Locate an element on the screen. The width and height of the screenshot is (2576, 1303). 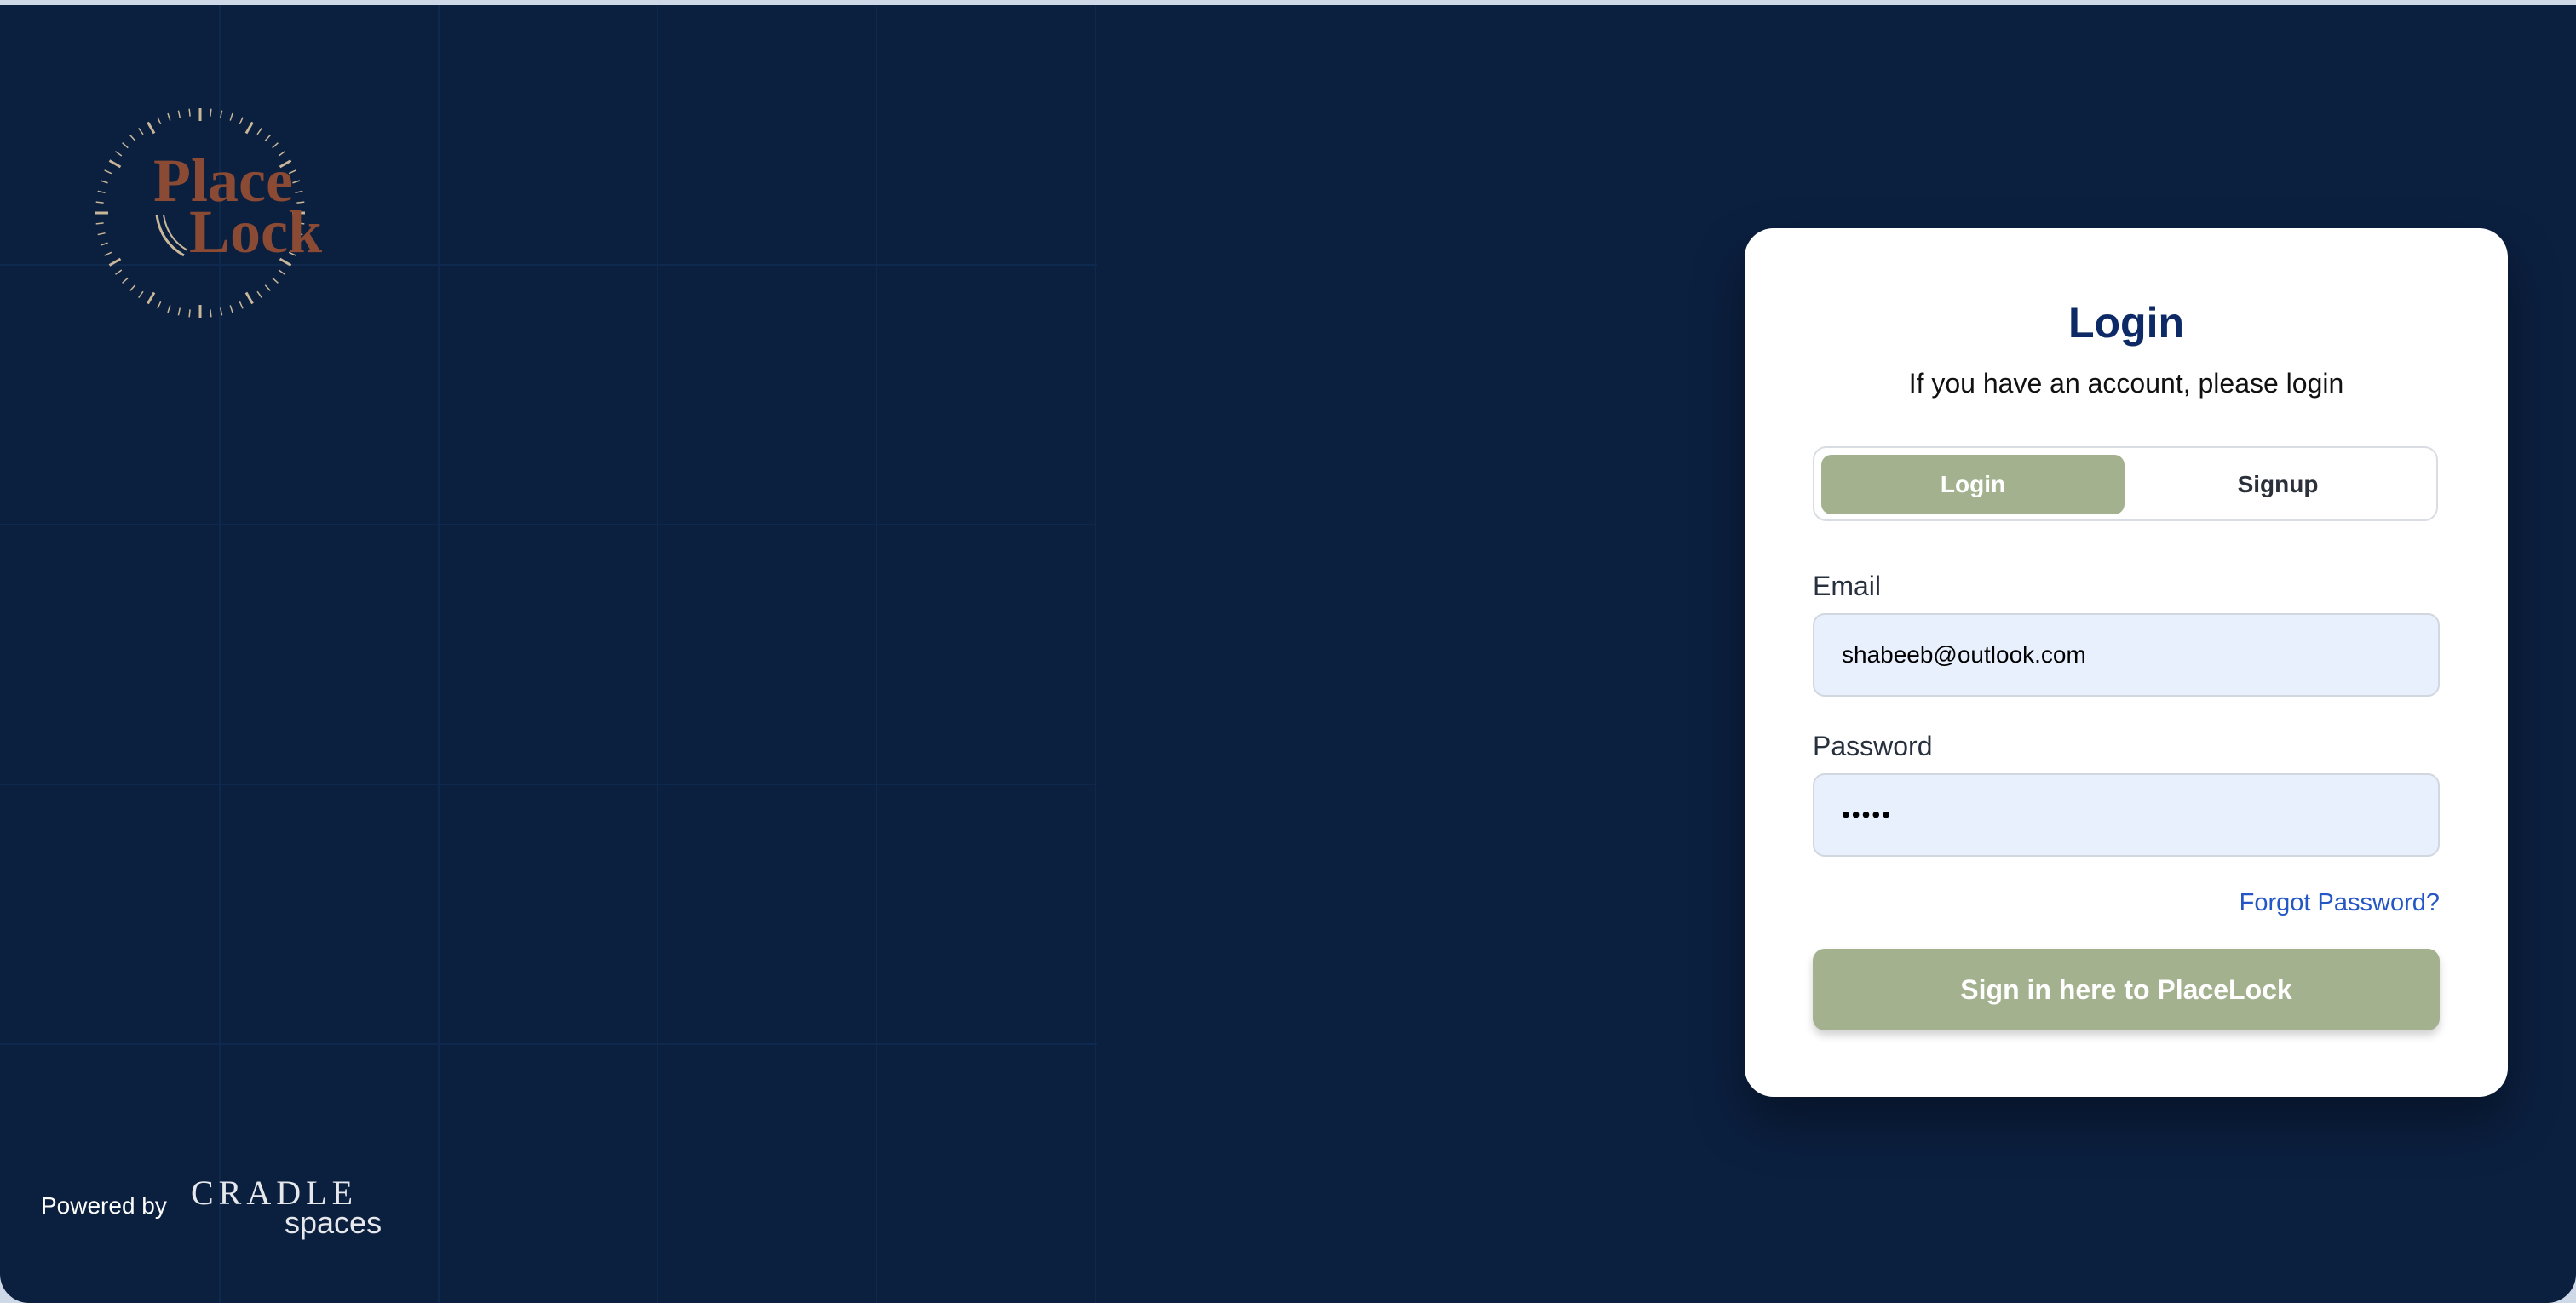
spaces-logo-text: spaces is located at coordinates (334, 1223).